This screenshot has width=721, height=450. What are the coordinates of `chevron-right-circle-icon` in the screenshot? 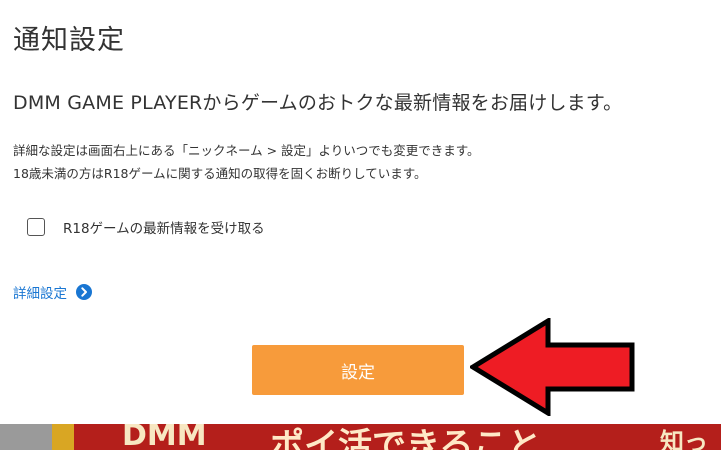 It's located at (84, 292).